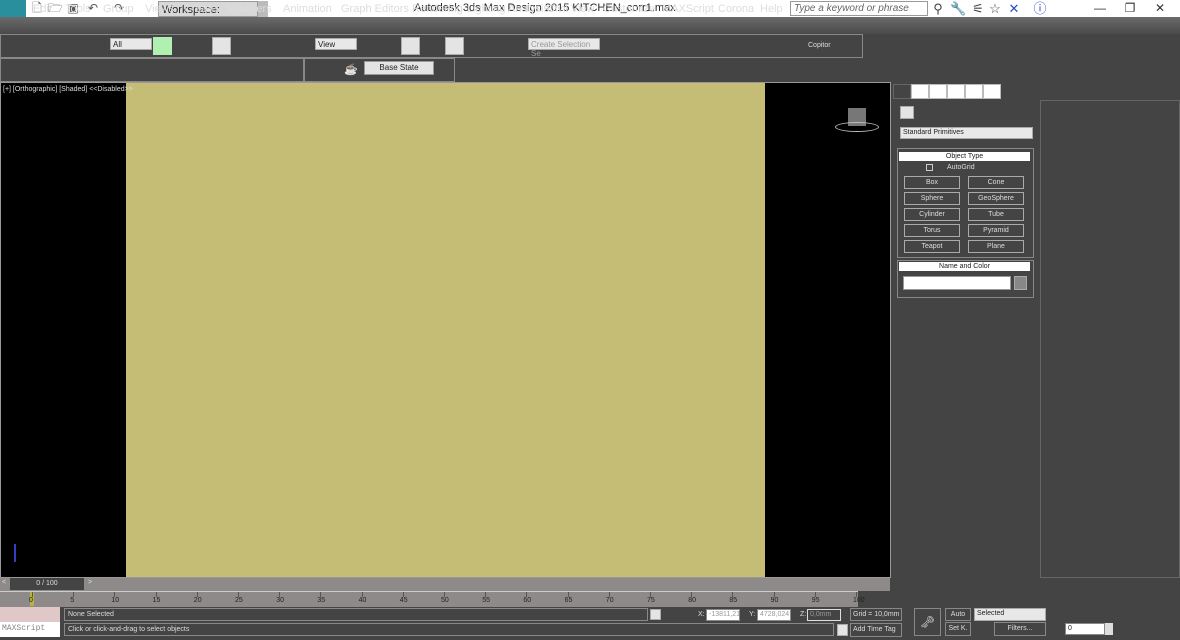  I want to click on create-cone-button: Cone, so click(996, 182).